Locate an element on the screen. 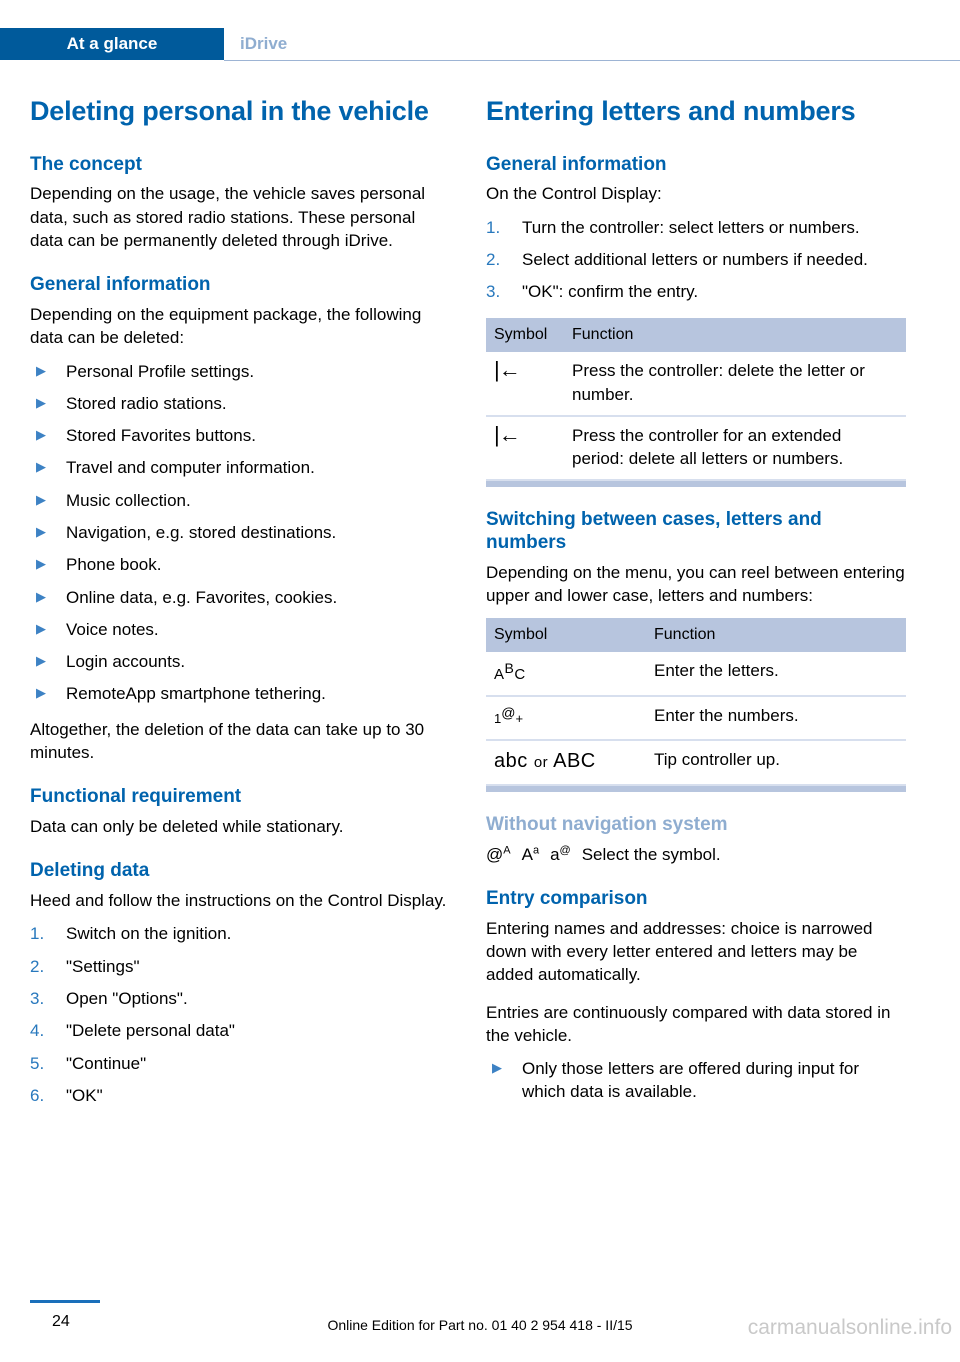 This screenshot has height=1362, width=960. numbers-symbols-icon: 1@+ is located at coordinates (509, 716).